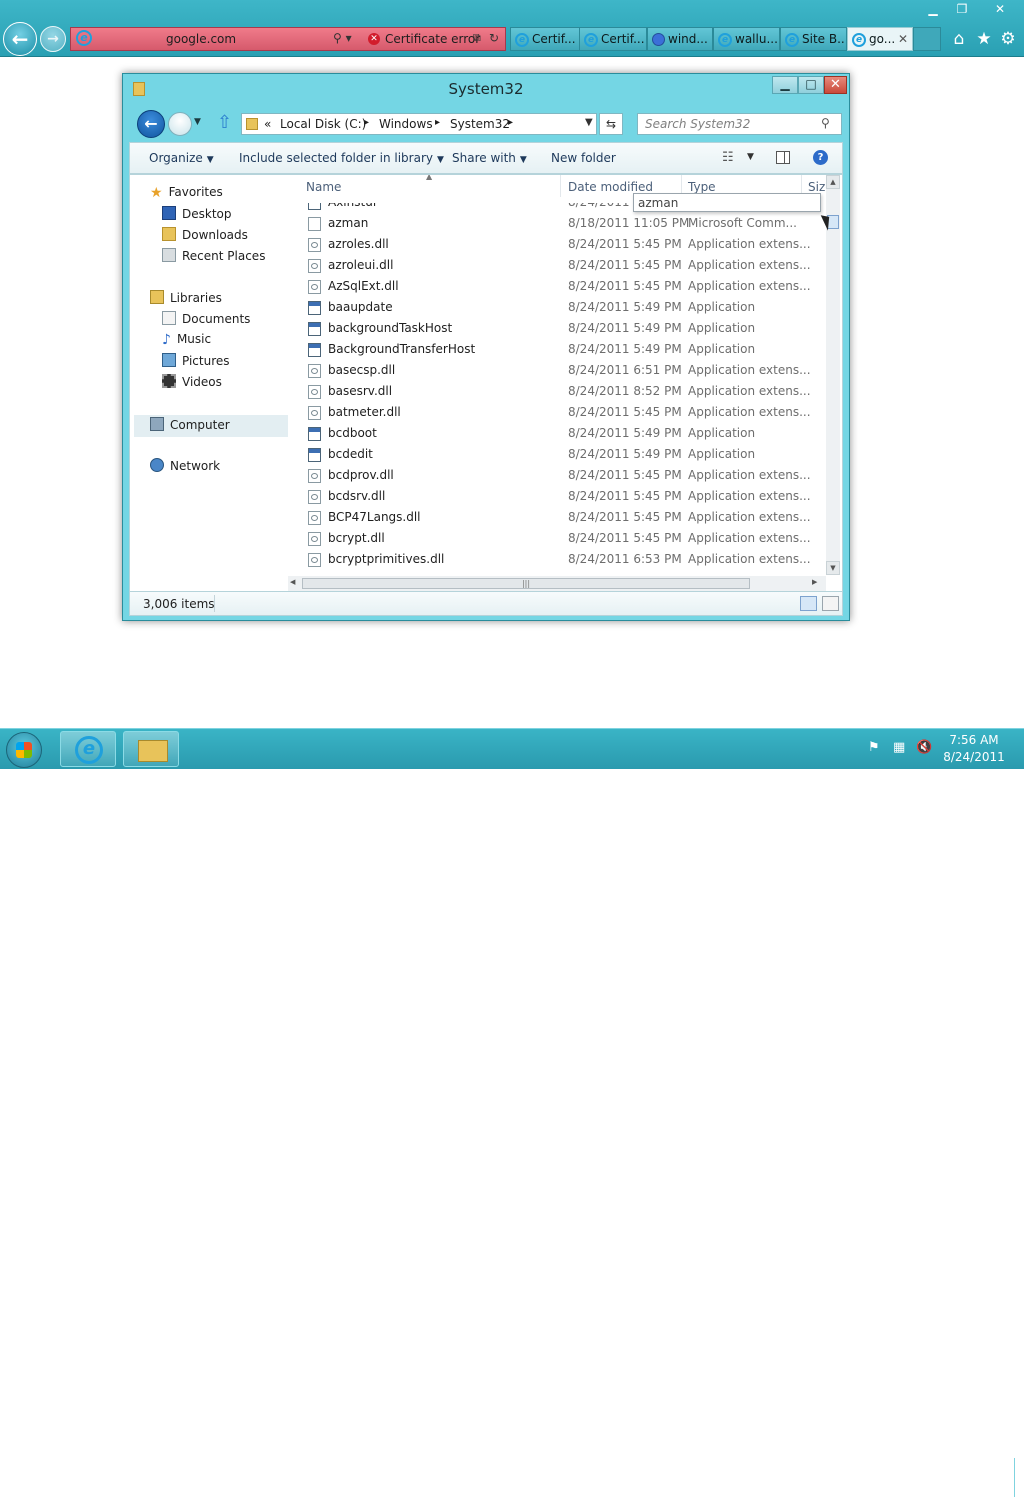 Image resolution: width=1024 pixels, height=1497 pixels. I want to click on browser-close-button: ✕, so click(1000, 9).